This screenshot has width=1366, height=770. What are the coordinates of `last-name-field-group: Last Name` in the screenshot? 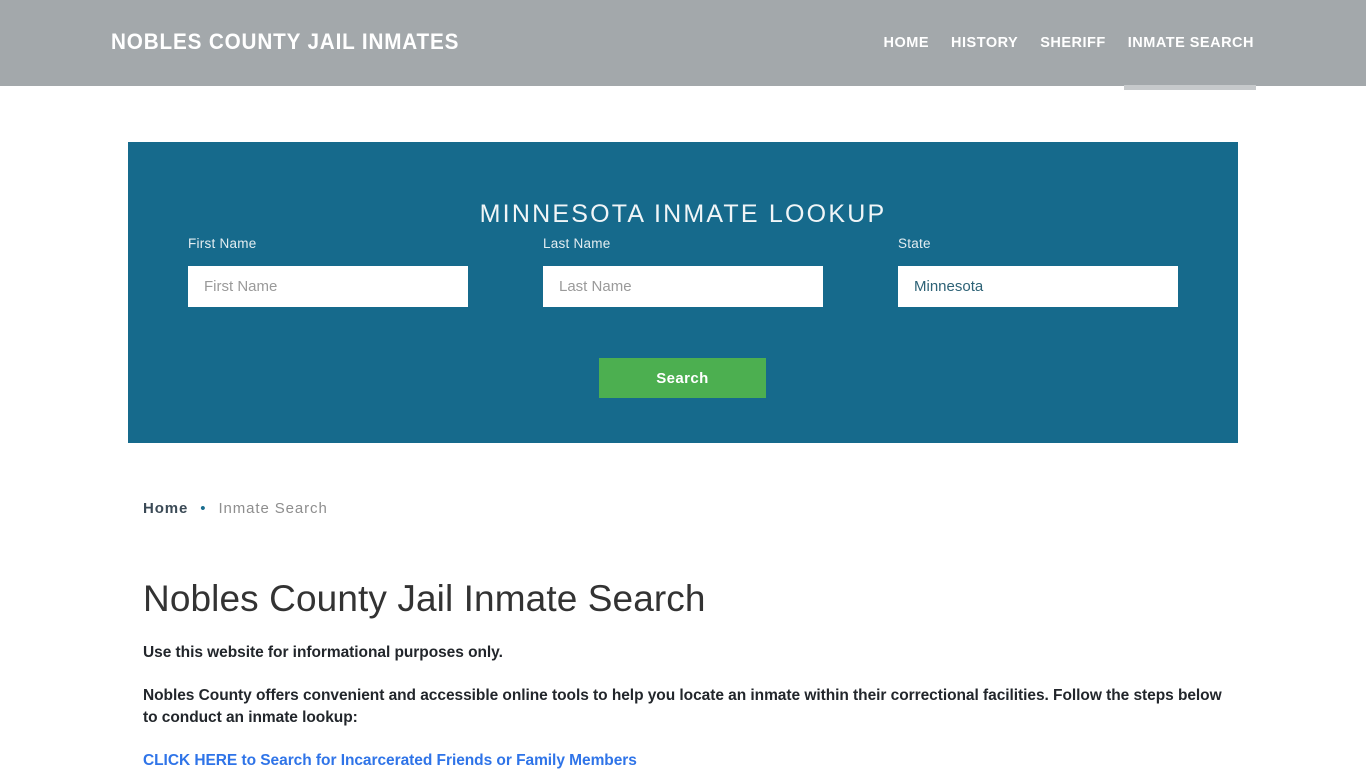 It's located at (683, 271).